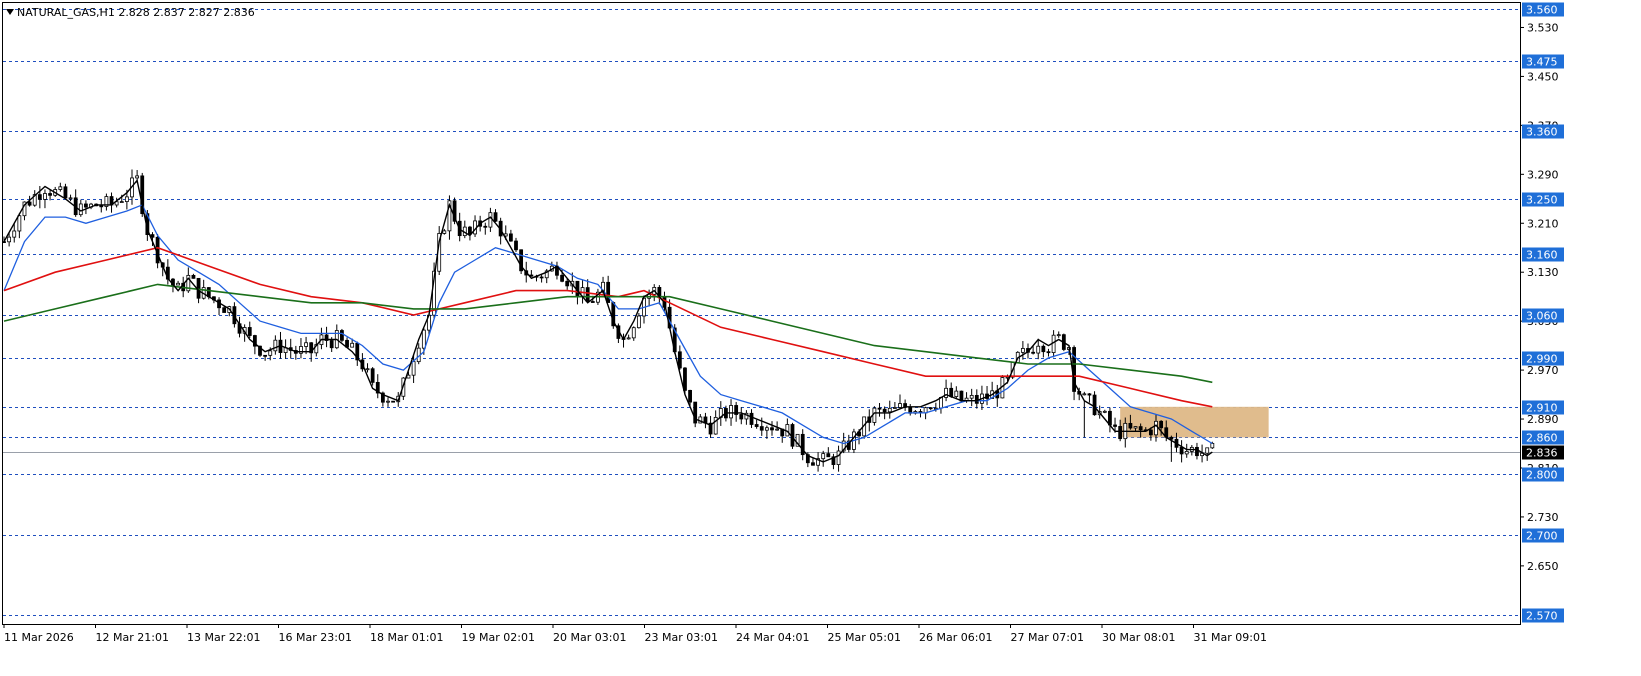 This screenshot has width=1641, height=676. What do you see at coordinates (1542, 62) in the screenshot?
I see `level-label: 3.475` at bounding box center [1542, 62].